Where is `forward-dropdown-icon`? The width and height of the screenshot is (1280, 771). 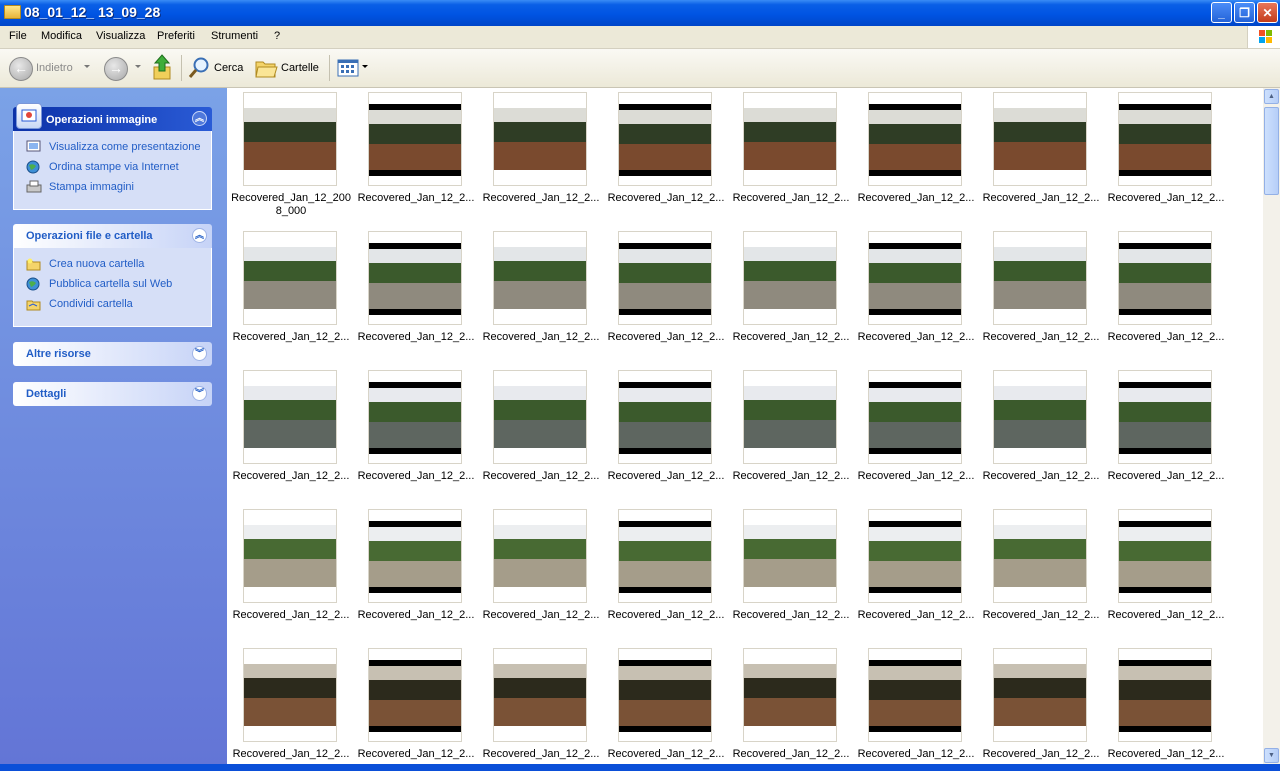 forward-dropdown-icon is located at coordinates (138, 66).